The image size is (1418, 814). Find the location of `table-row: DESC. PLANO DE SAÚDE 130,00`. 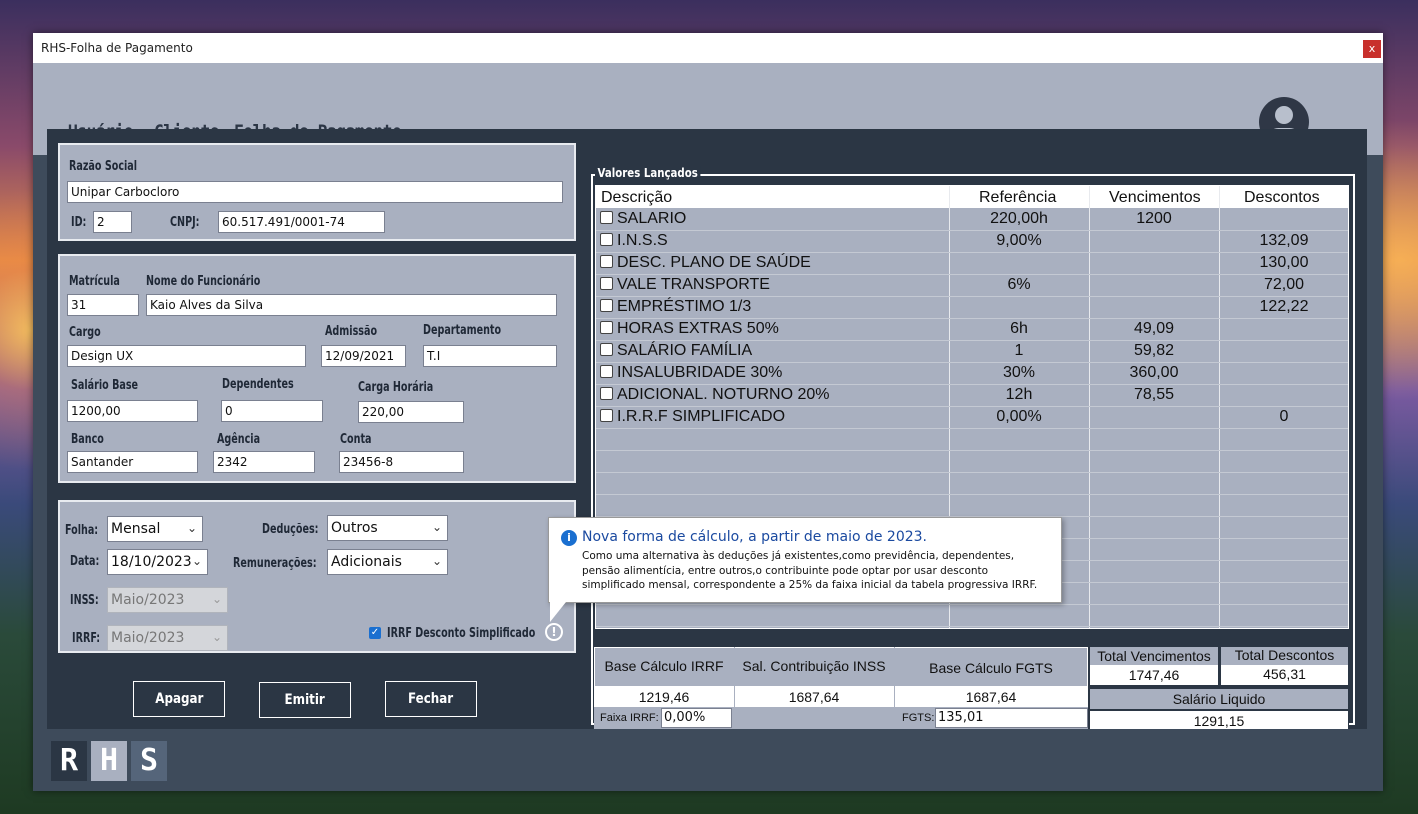

table-row: DESC. PLANO DE SAÚDE 130,00 is located at coordinates (972, 263).